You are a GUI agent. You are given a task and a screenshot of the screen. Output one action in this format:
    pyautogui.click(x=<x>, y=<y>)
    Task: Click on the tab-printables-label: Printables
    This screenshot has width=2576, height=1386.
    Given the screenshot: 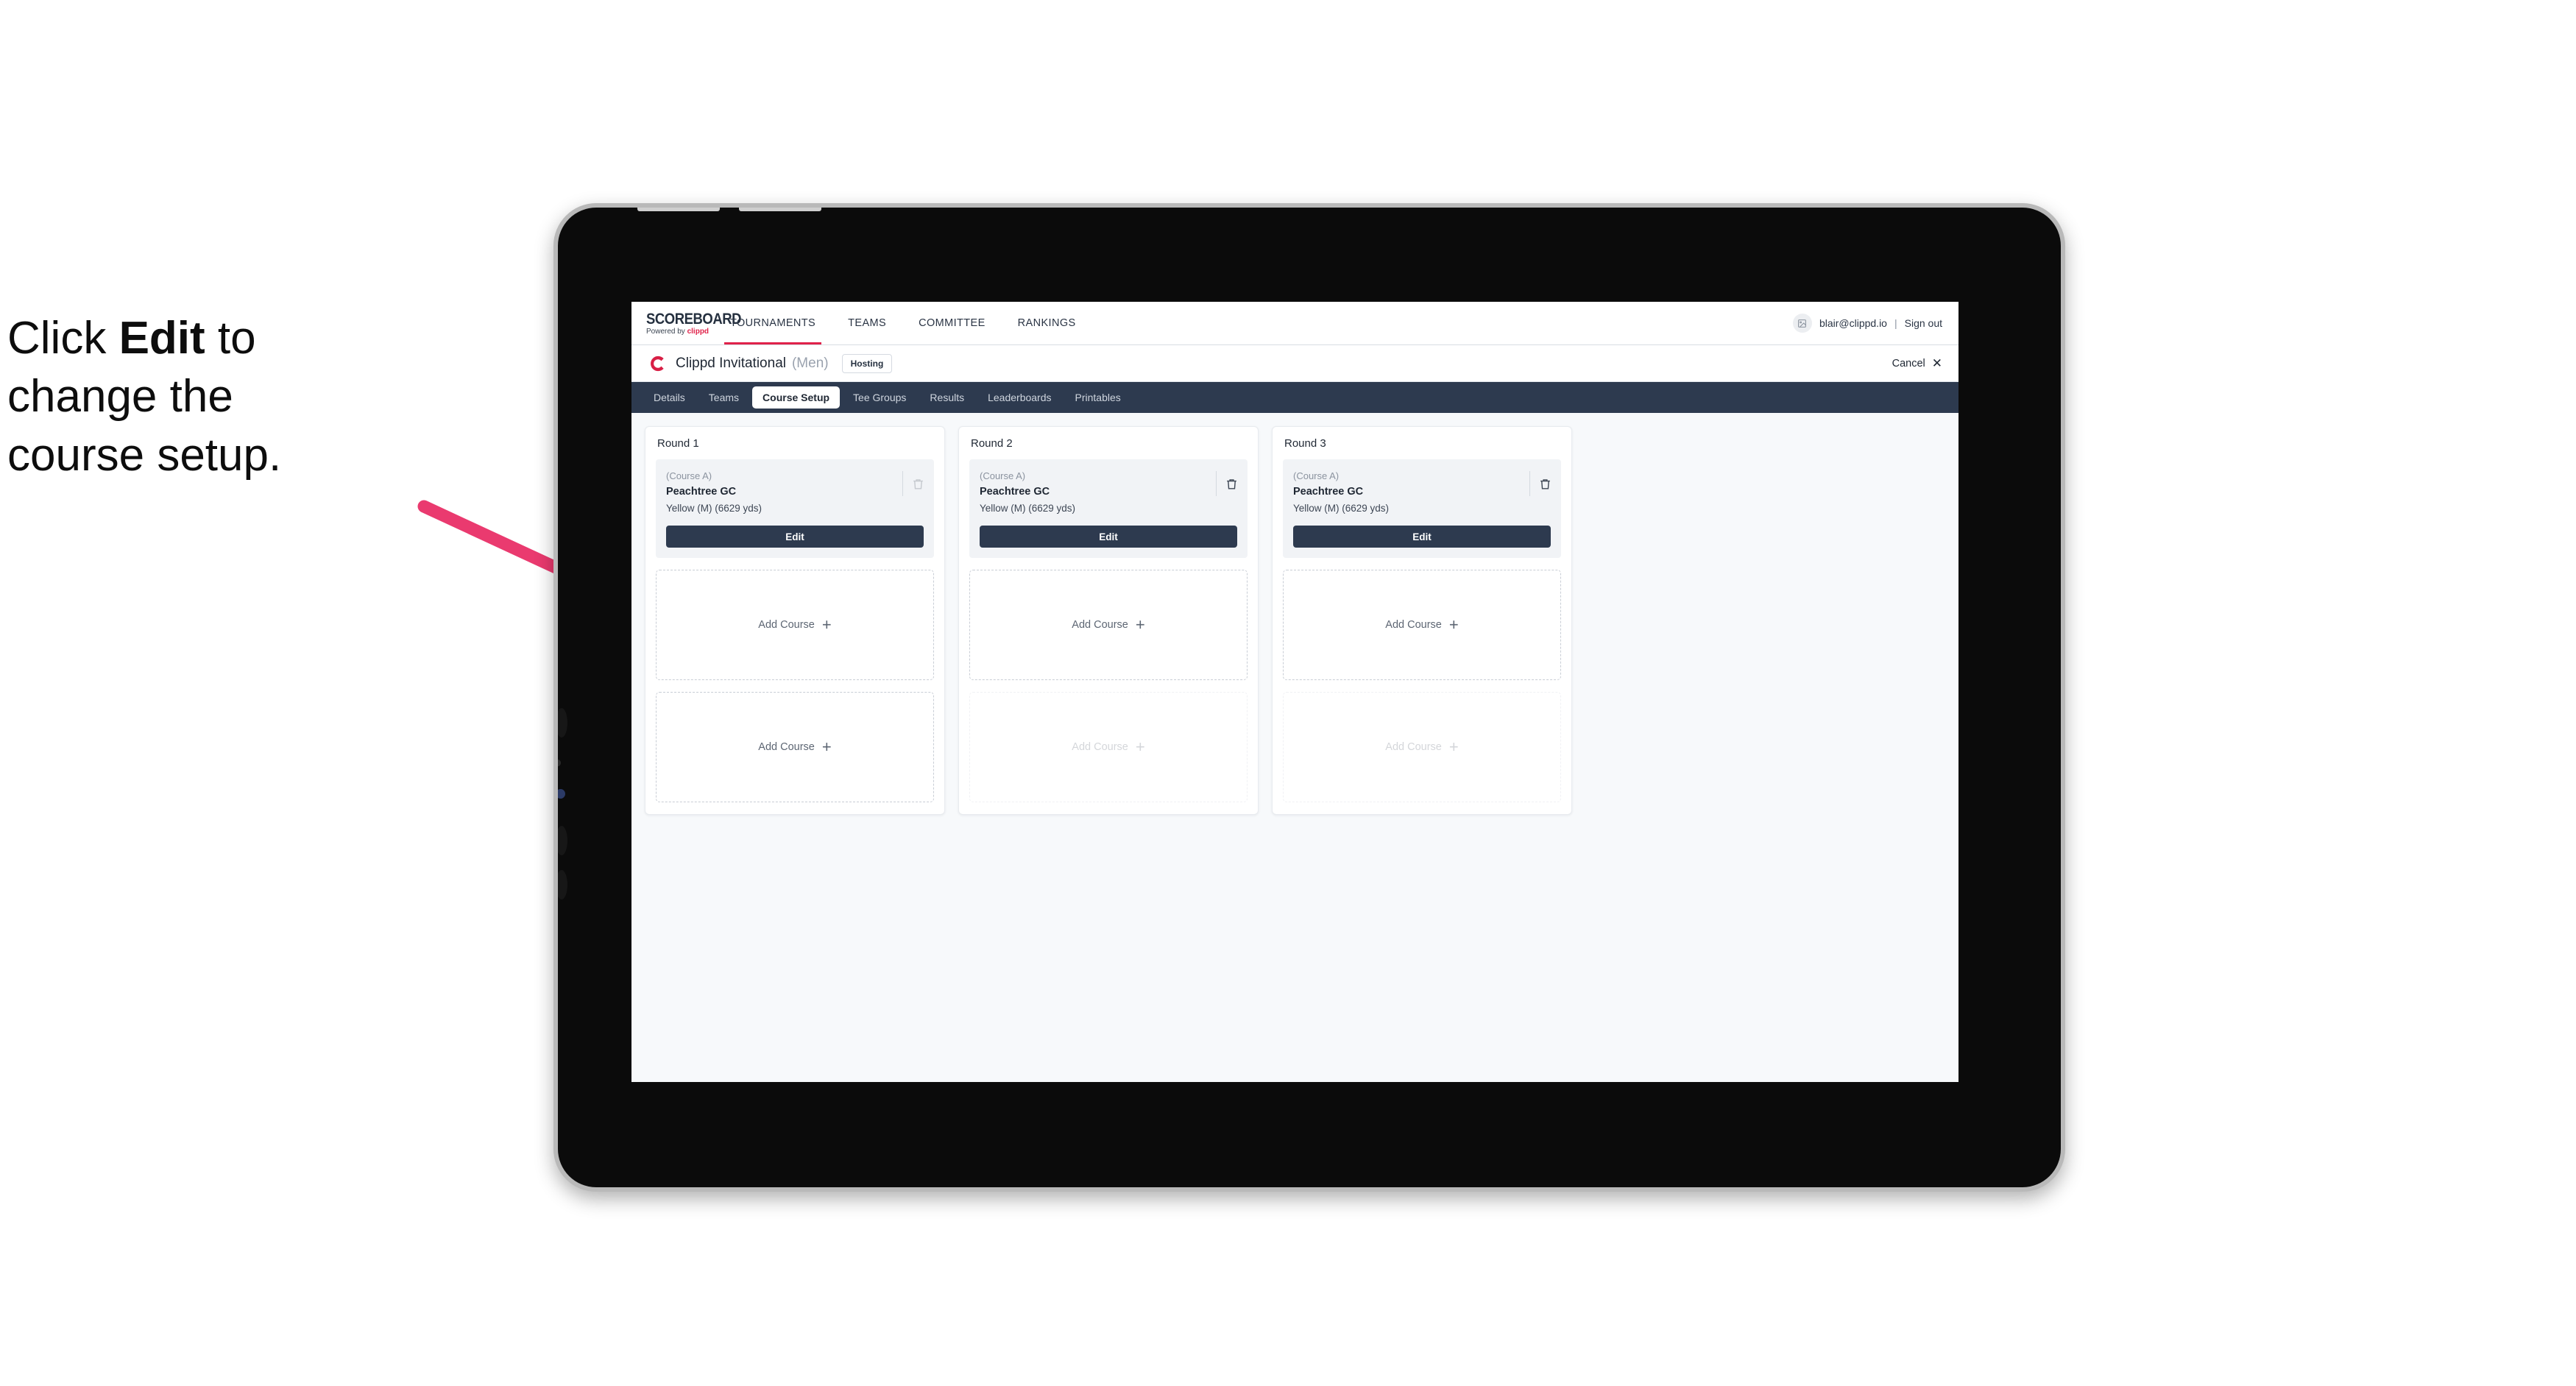 What is the action you would take?
    pyautogui.click(x=1098, y=397)
    